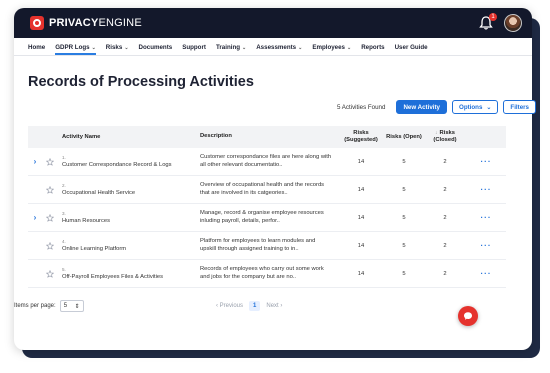  I want to click on nav-item-documents: Documents, so click(156, 49).